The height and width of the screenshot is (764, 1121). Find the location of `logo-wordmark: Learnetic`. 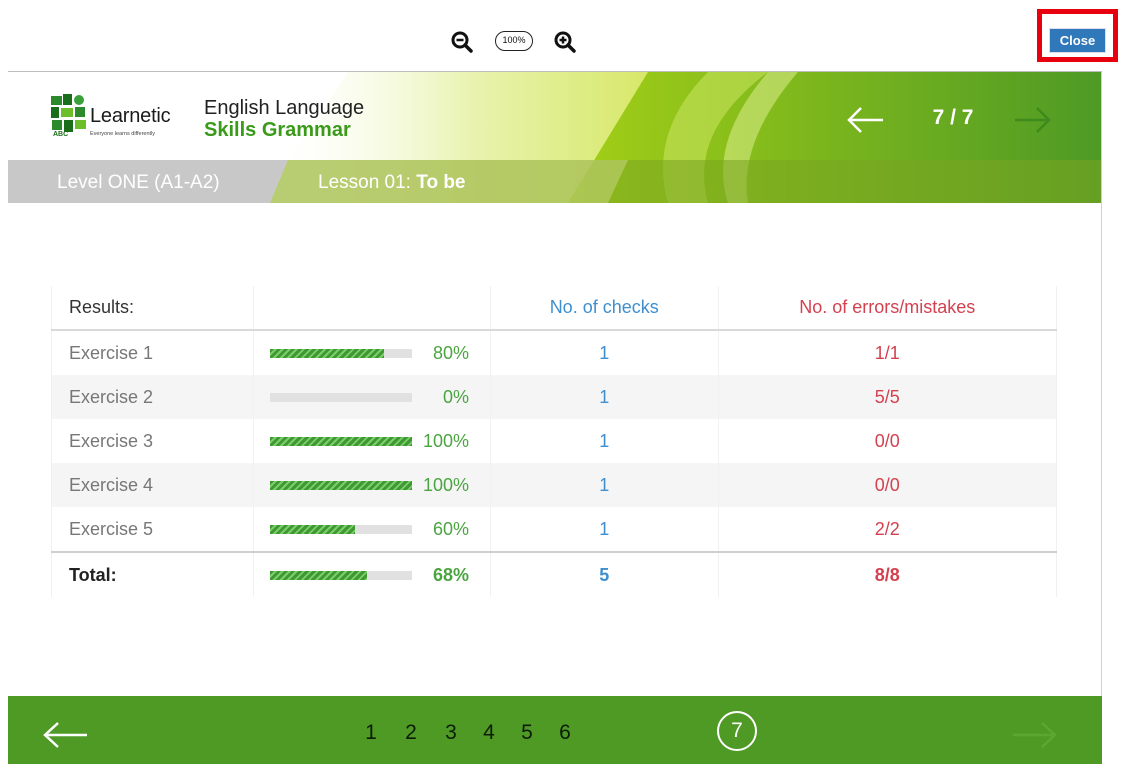

logo-wordmark: Learnetic is located at coordinates (130, 116).